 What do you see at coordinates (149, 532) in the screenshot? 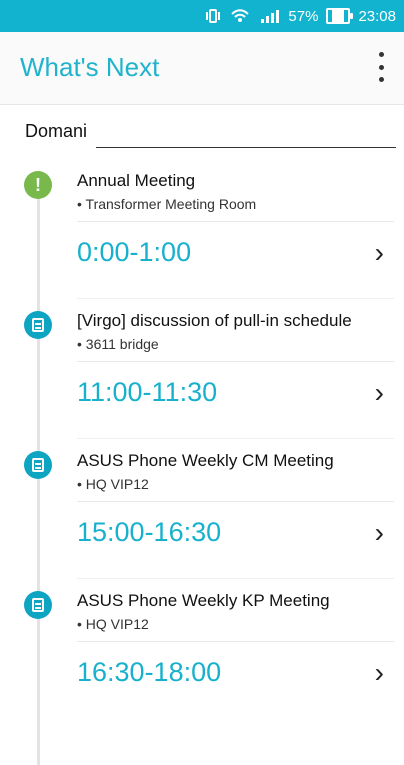
I see `event-time: 15:00-16:30` at bounding box center [149, 532].